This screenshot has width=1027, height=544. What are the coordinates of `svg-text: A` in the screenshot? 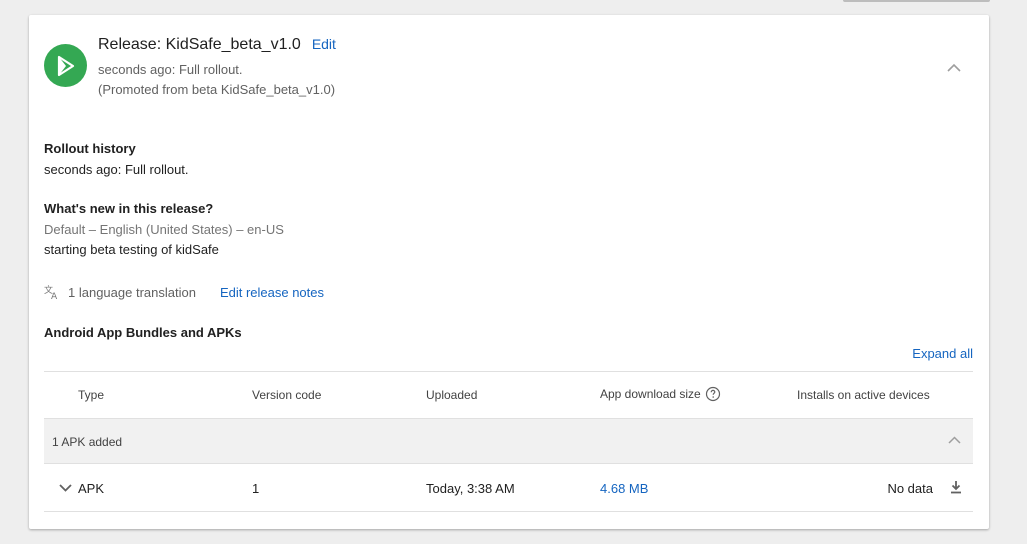 It's located at (54, 296).